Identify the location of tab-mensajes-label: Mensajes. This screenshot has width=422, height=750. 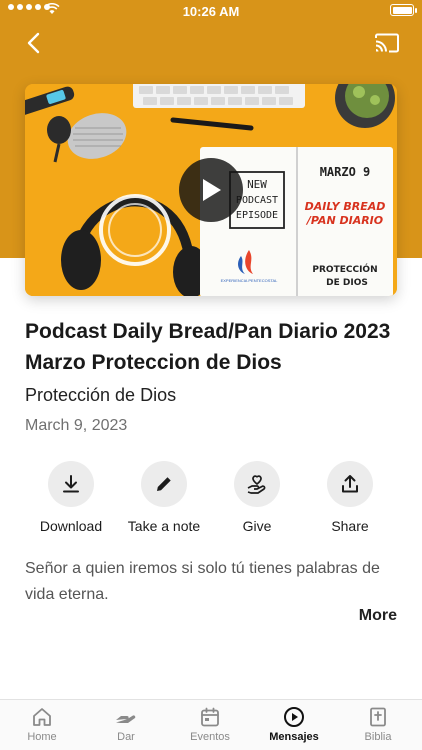
(294, 737).